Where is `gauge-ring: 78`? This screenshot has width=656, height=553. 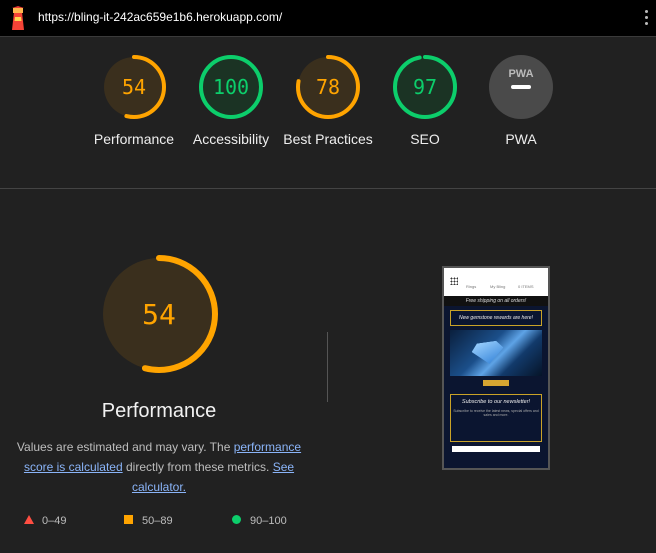 gauge-ring: 78 is located at coordinates (328, 87).